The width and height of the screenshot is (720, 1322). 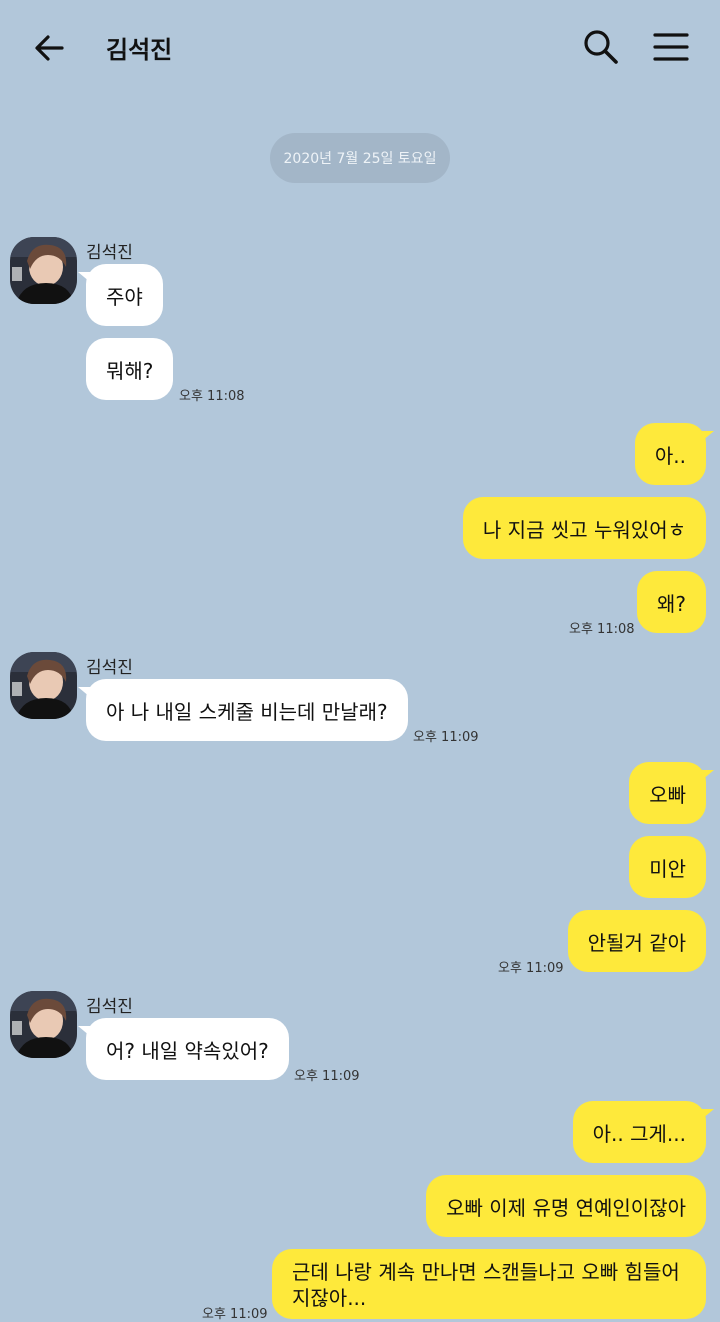 What do you see at coordinates (120, 295) in the screenshot?
I see `message-bubble-incoming: 주야` at bounding box center [120, 295].